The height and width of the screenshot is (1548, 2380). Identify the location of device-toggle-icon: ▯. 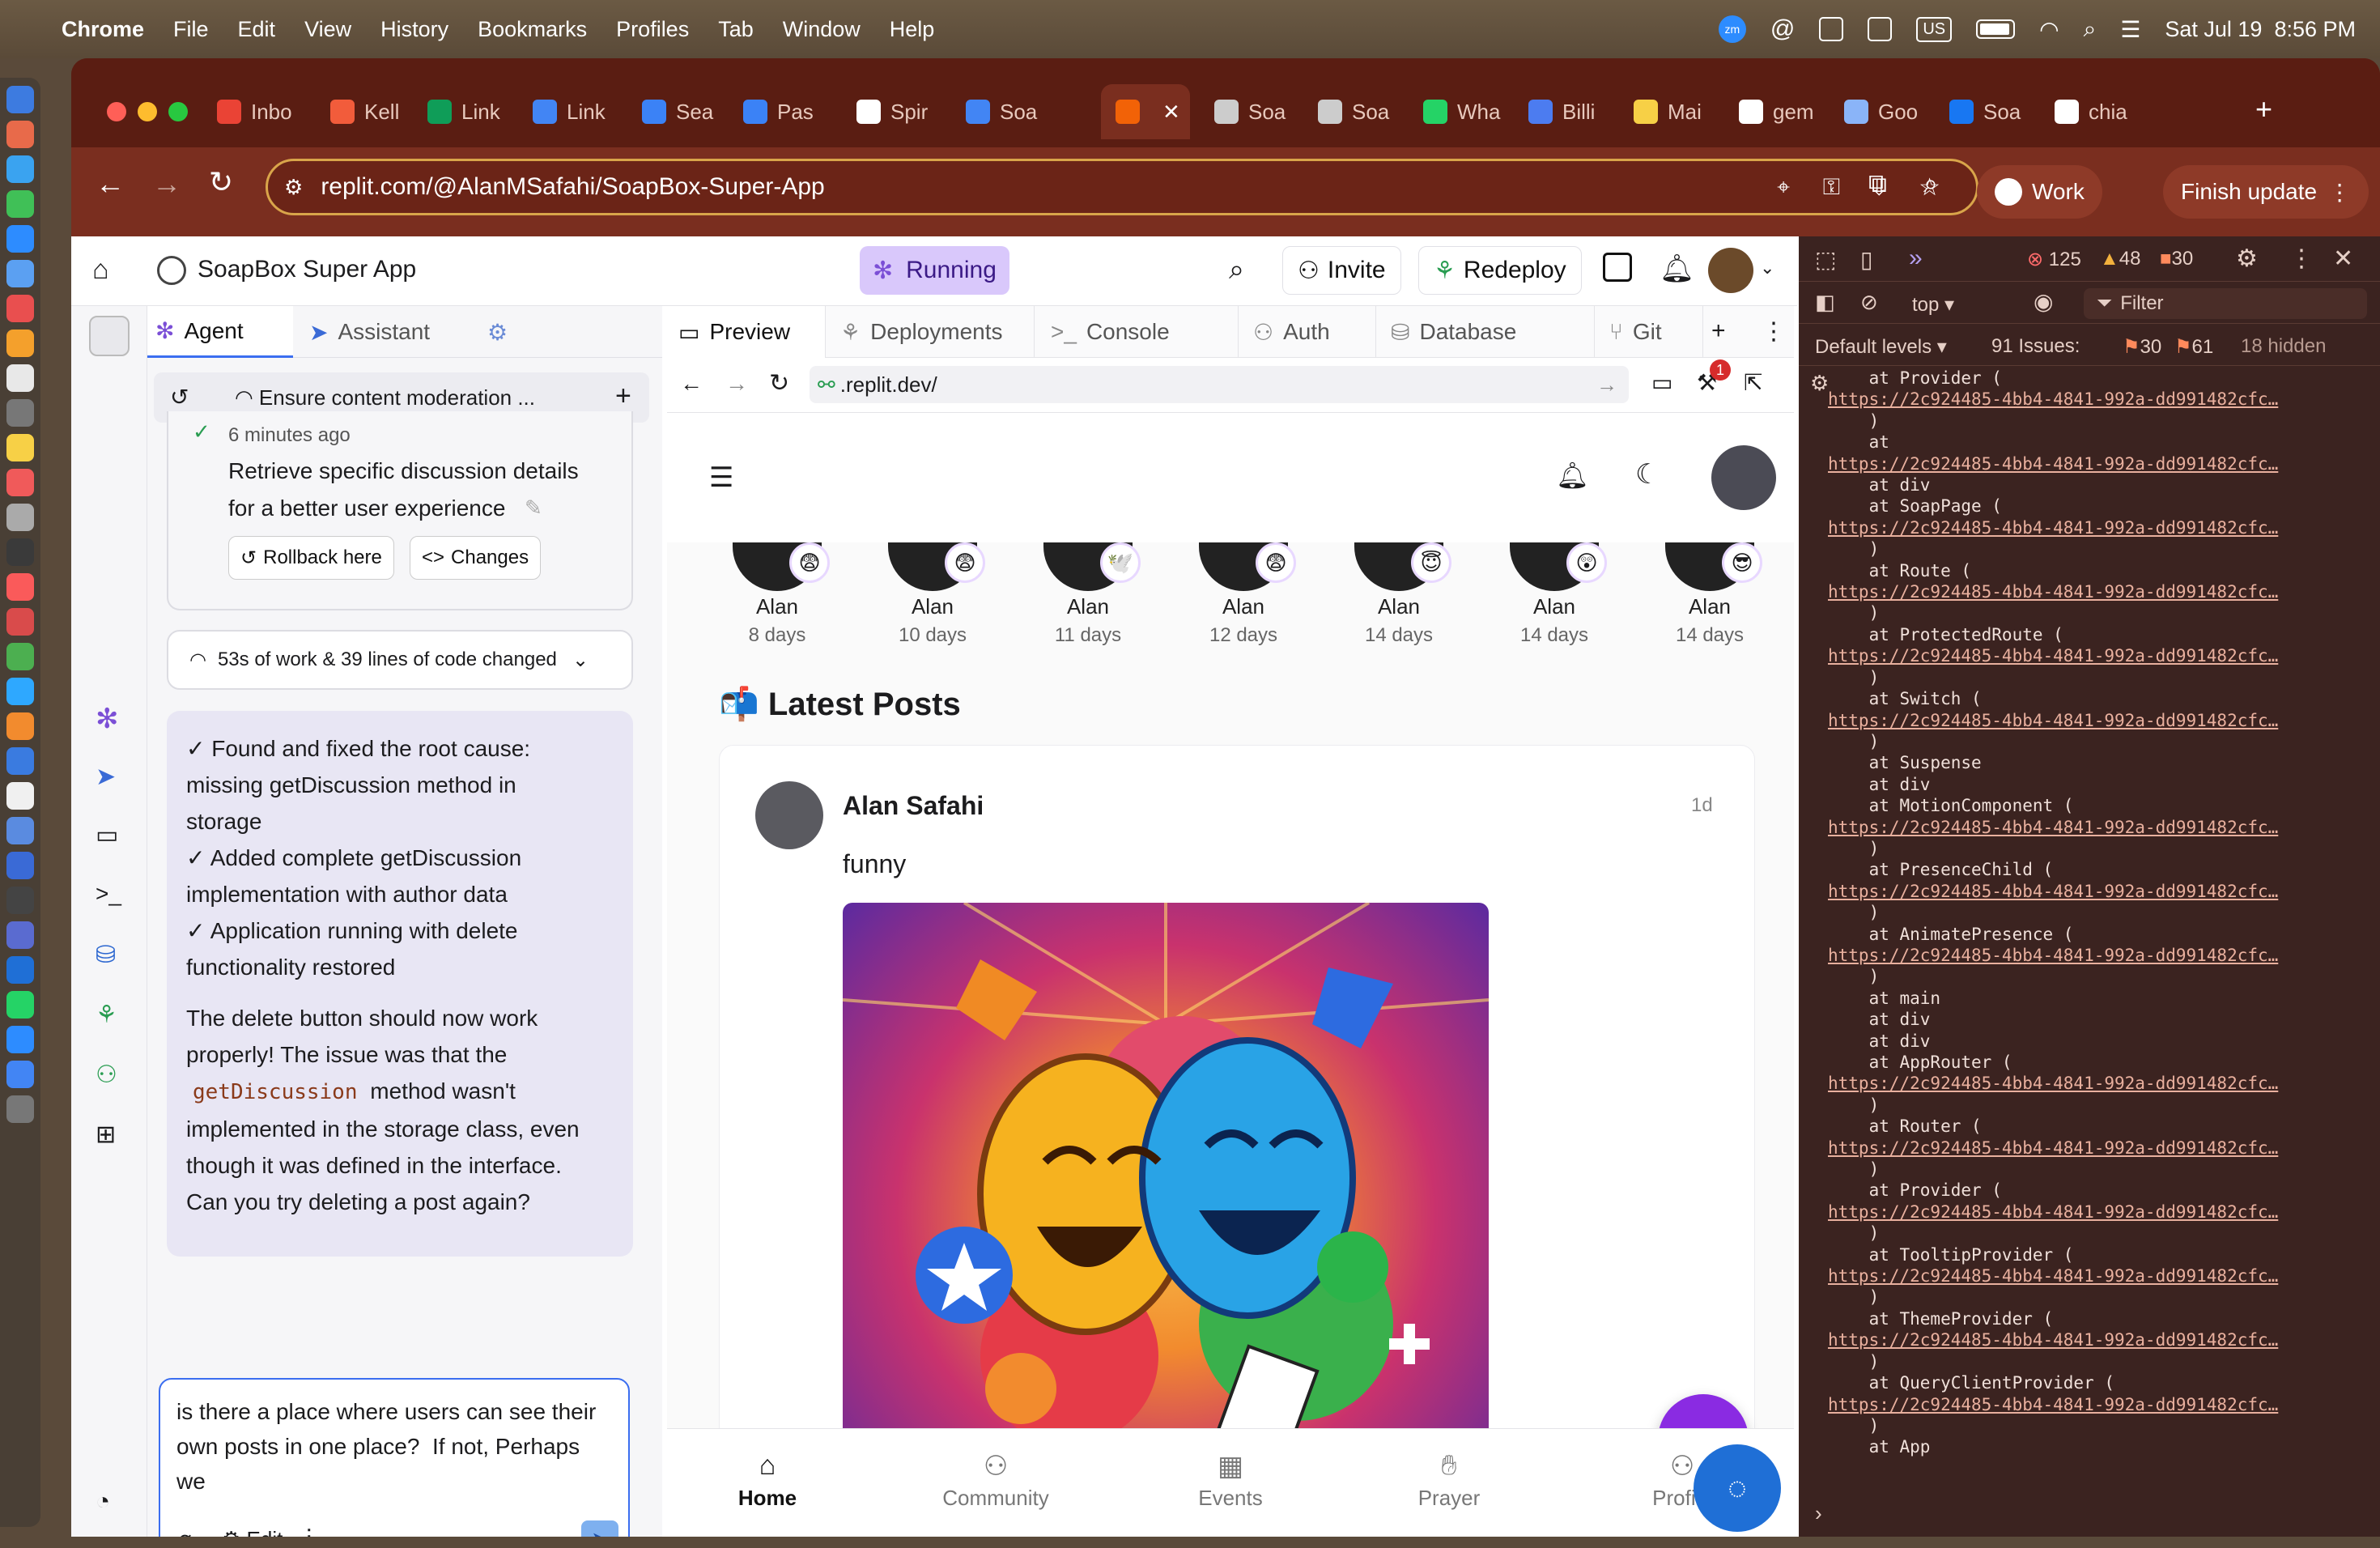
(1866, 259).